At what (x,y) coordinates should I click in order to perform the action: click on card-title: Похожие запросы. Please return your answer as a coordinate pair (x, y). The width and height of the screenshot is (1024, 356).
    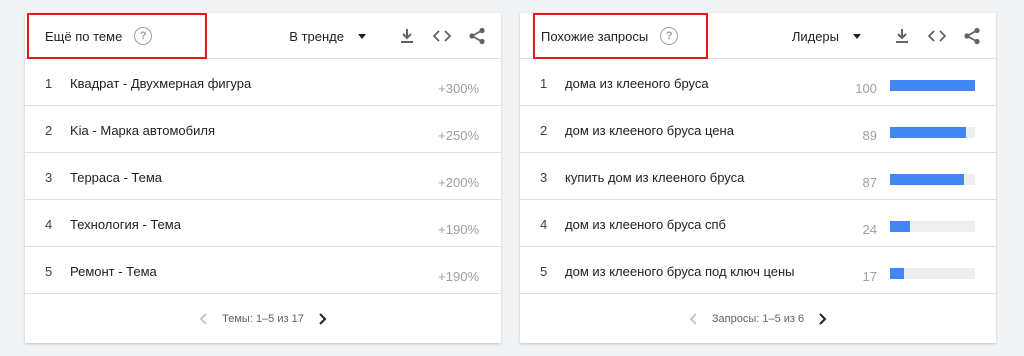
    Looking at the image, I should click on (595, 36).